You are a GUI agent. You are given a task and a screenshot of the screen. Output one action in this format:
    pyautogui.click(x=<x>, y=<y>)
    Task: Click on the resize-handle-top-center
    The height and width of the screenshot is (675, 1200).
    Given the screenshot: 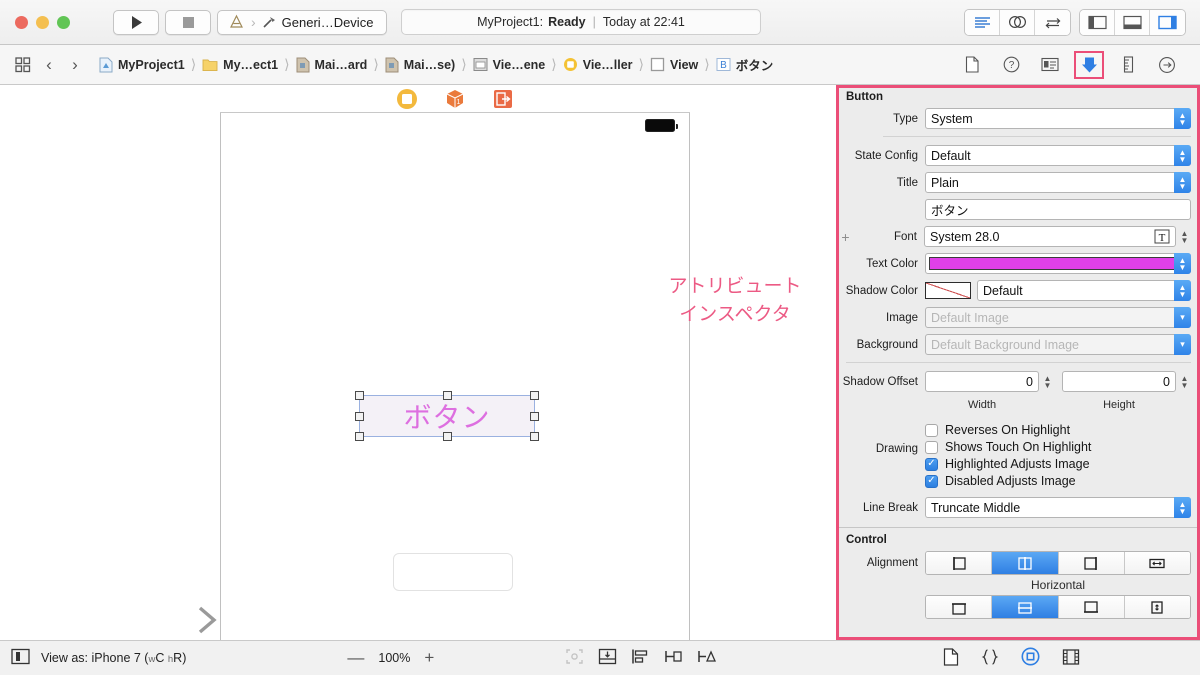 What is the action you would take?
    pyautogui.click(x=447, y=395)
    